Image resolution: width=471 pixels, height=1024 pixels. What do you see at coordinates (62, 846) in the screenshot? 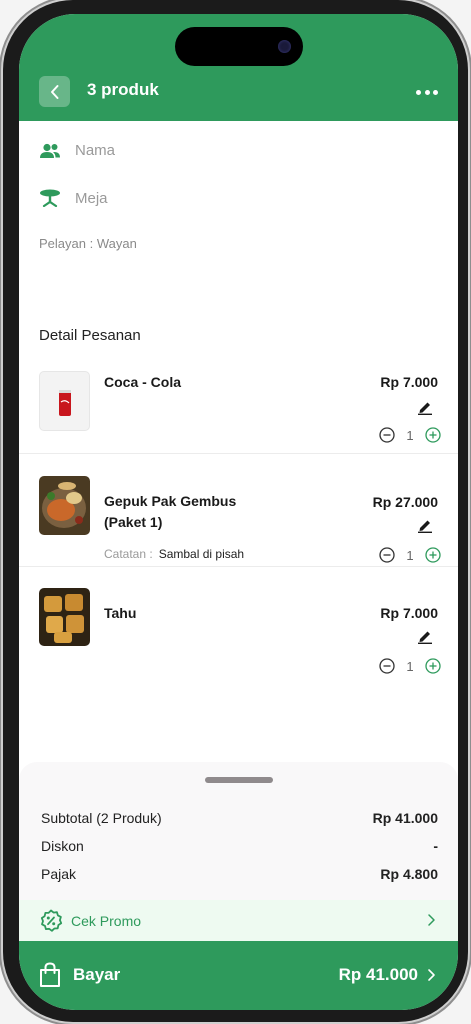
I see `discount-label: Diskon` at bounding box center [62, 846].